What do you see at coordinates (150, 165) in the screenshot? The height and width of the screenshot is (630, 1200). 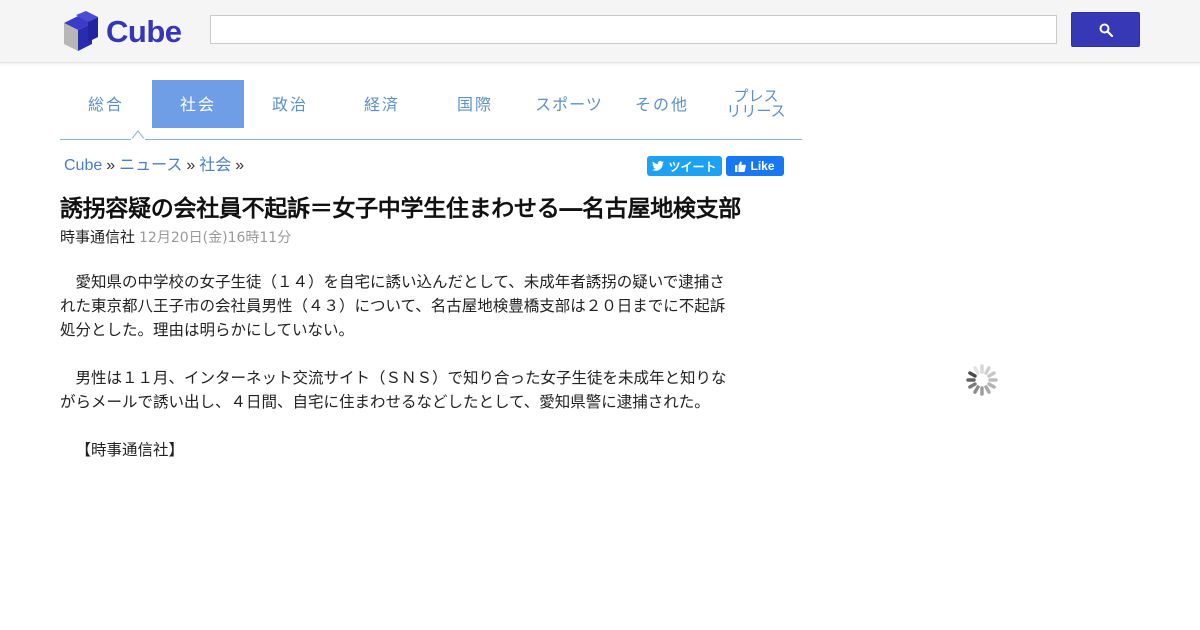 I see `breadcrumb-news-link: ニュース` at bounding box center [150, 165].